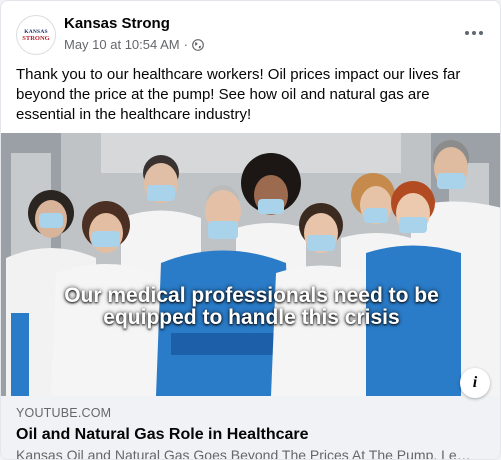  I want to click on post-meta: May 10 at 10:54 AM ·, so click(134, 44).